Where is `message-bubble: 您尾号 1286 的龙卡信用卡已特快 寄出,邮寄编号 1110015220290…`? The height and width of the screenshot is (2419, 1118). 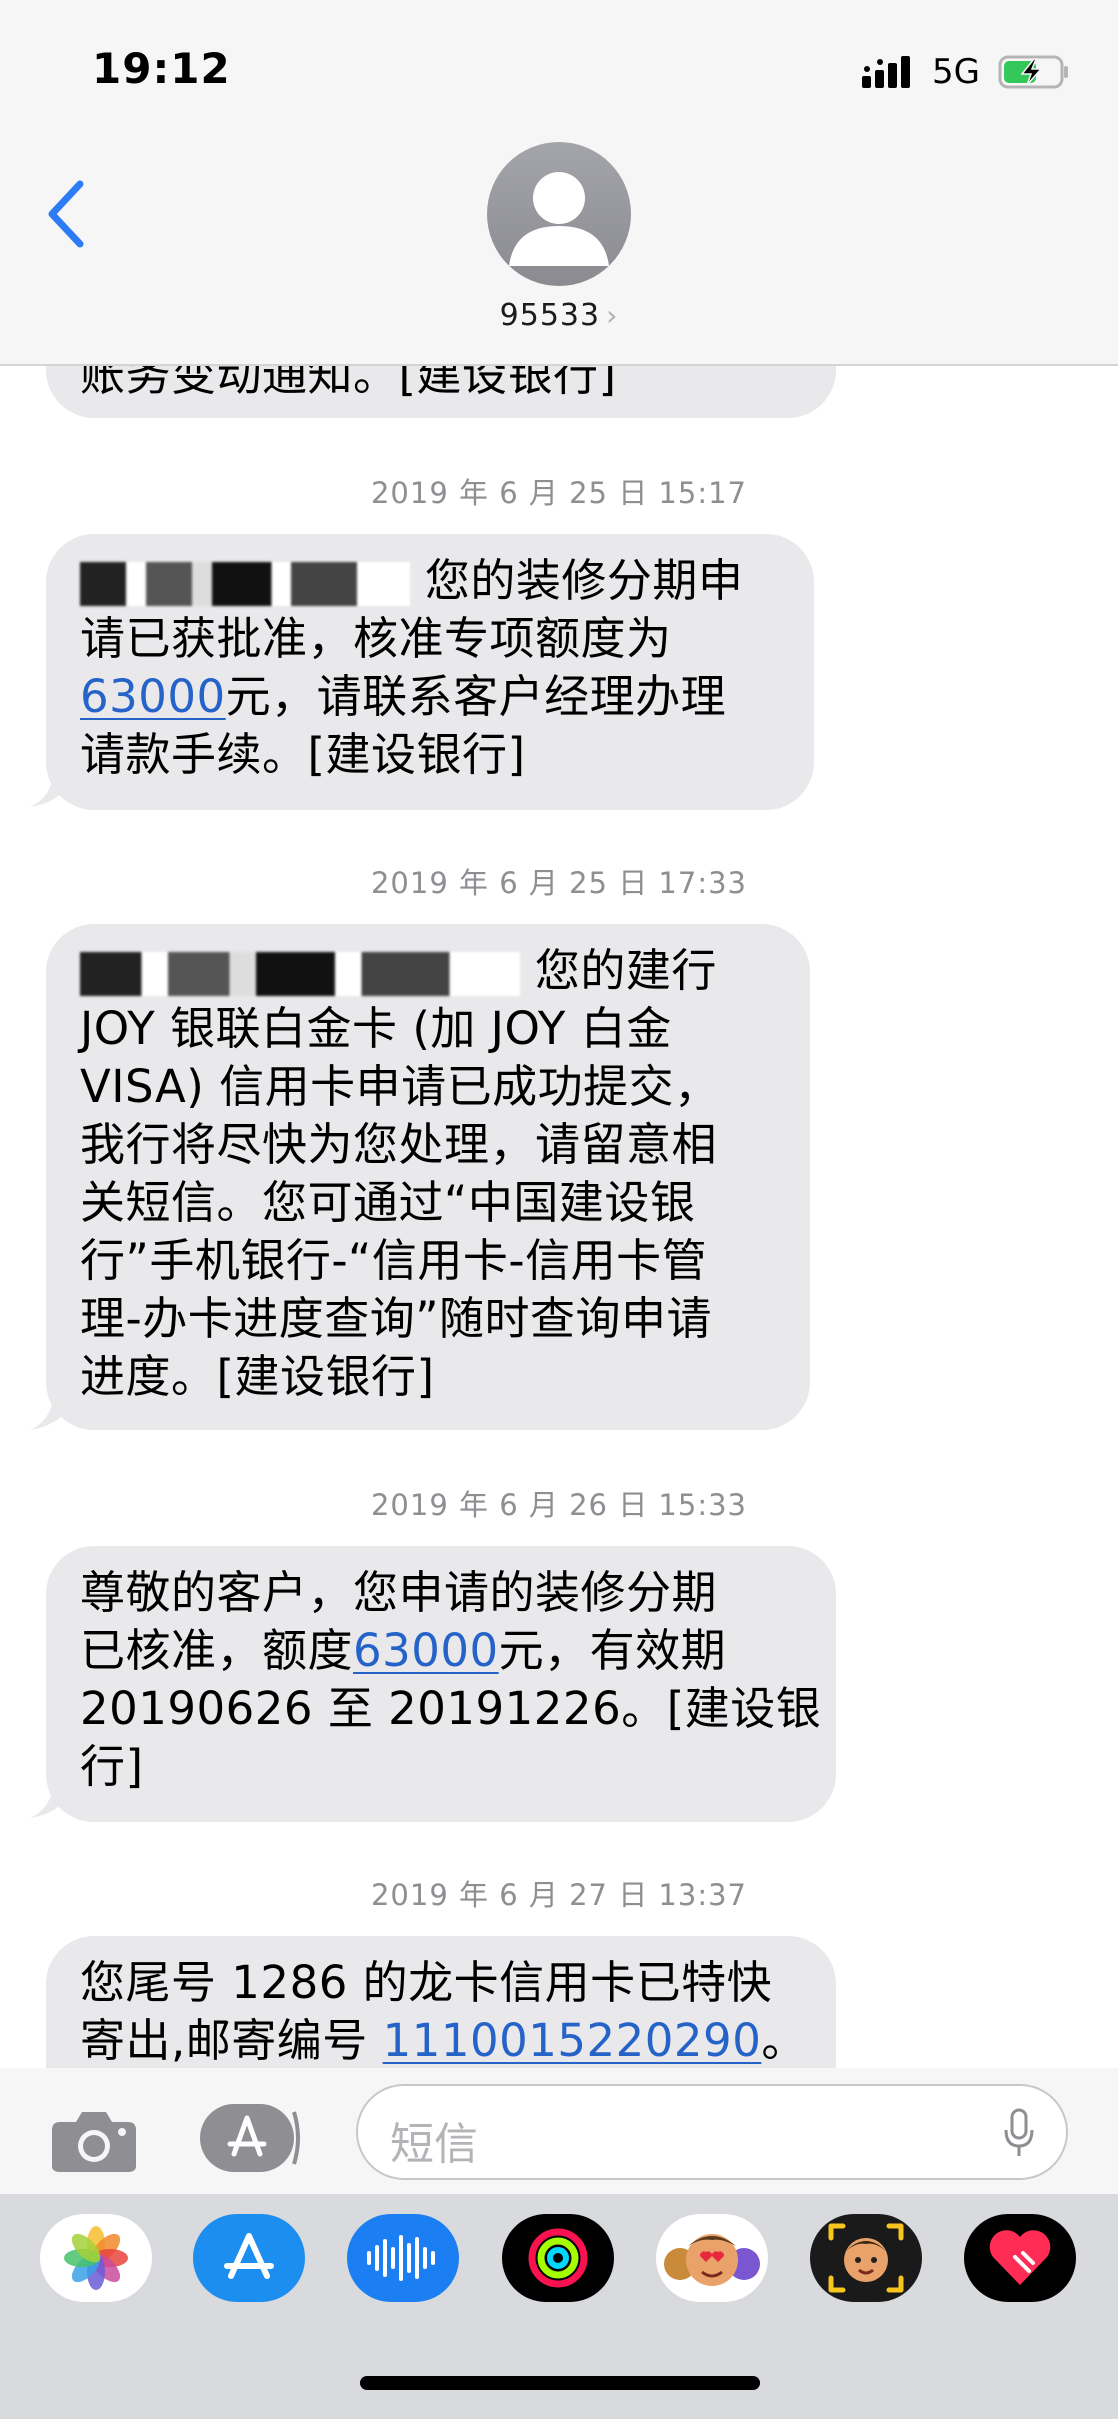
message-bubble: 您尾号 1286 的龙卡信用卡已特快 寄出,邮寄编号 1110015220290… is located at coordinates (441, 2003).